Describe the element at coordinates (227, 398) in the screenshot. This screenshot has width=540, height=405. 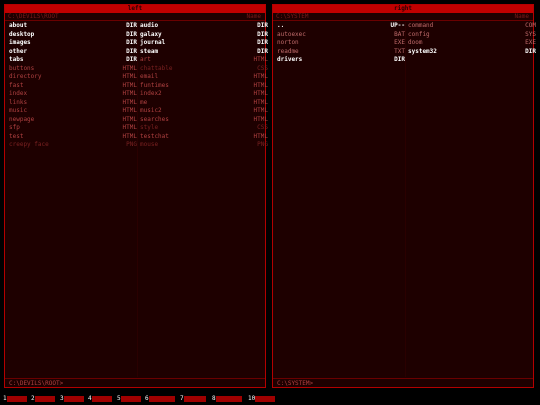
I see `function-key-8: 8` at that location.